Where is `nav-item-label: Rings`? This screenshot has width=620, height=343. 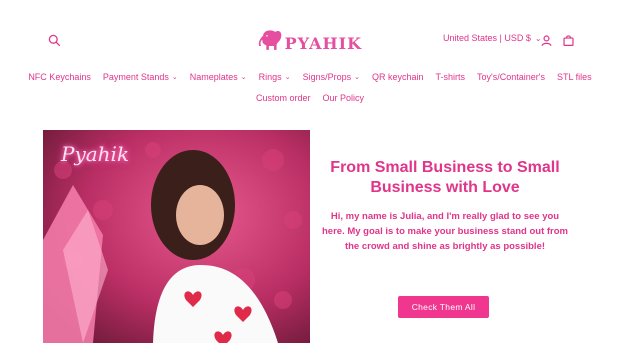 nav-item-label: Rings is located at coordinates (270, 77).